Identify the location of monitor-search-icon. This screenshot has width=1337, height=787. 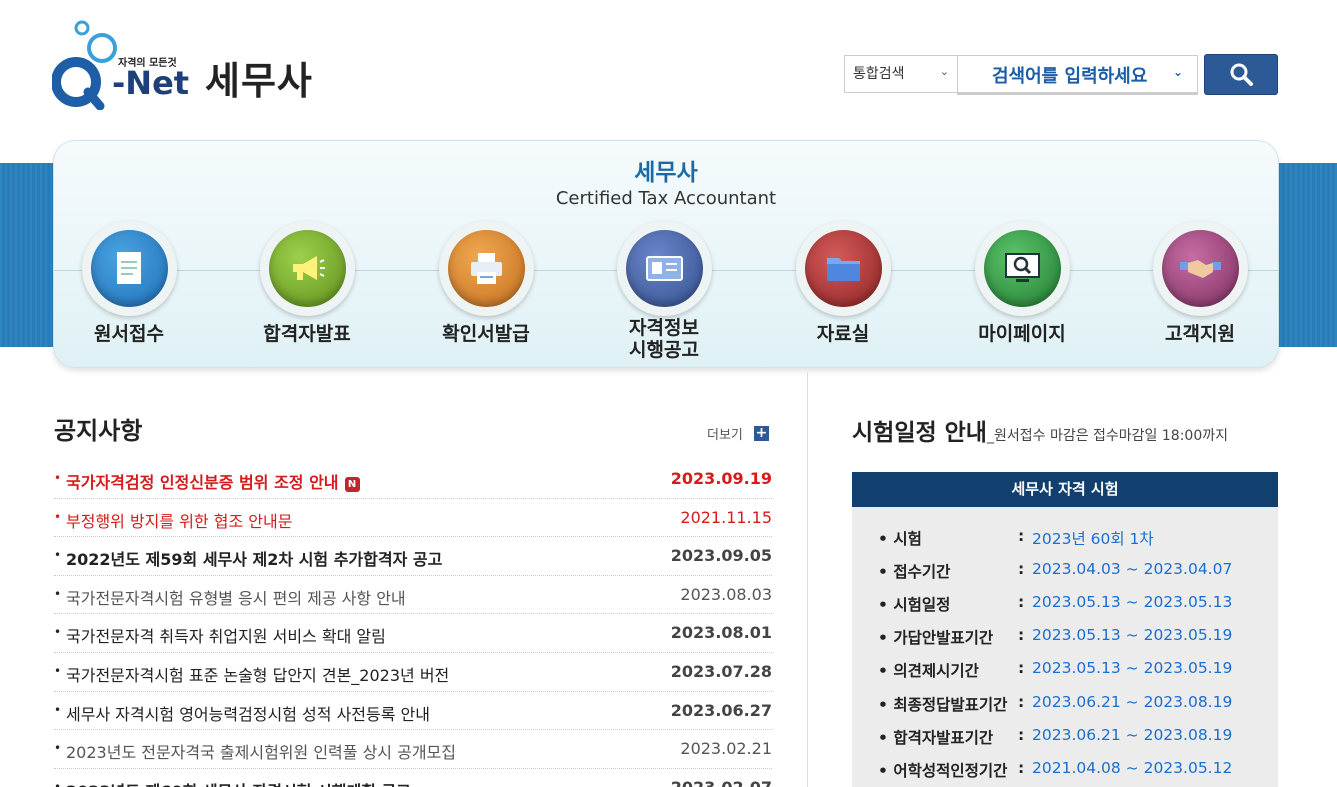
(1022, 268).